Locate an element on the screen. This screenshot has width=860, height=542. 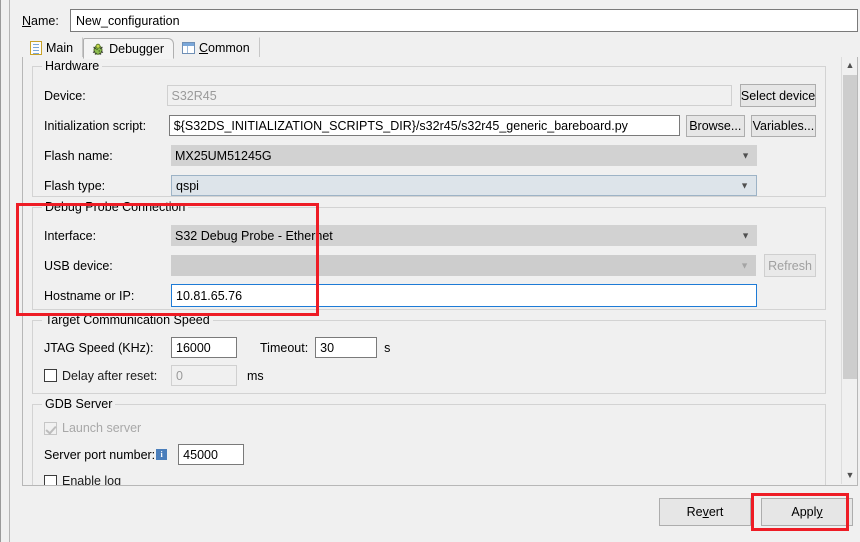
interface-label: Interface: is located at coordinates (70, 235).